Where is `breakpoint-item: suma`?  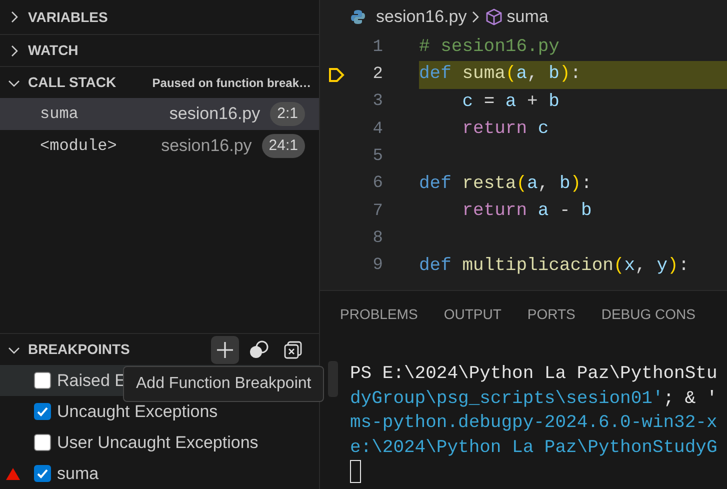
breakpoint-item: suma is located at coordinates (159, 473).